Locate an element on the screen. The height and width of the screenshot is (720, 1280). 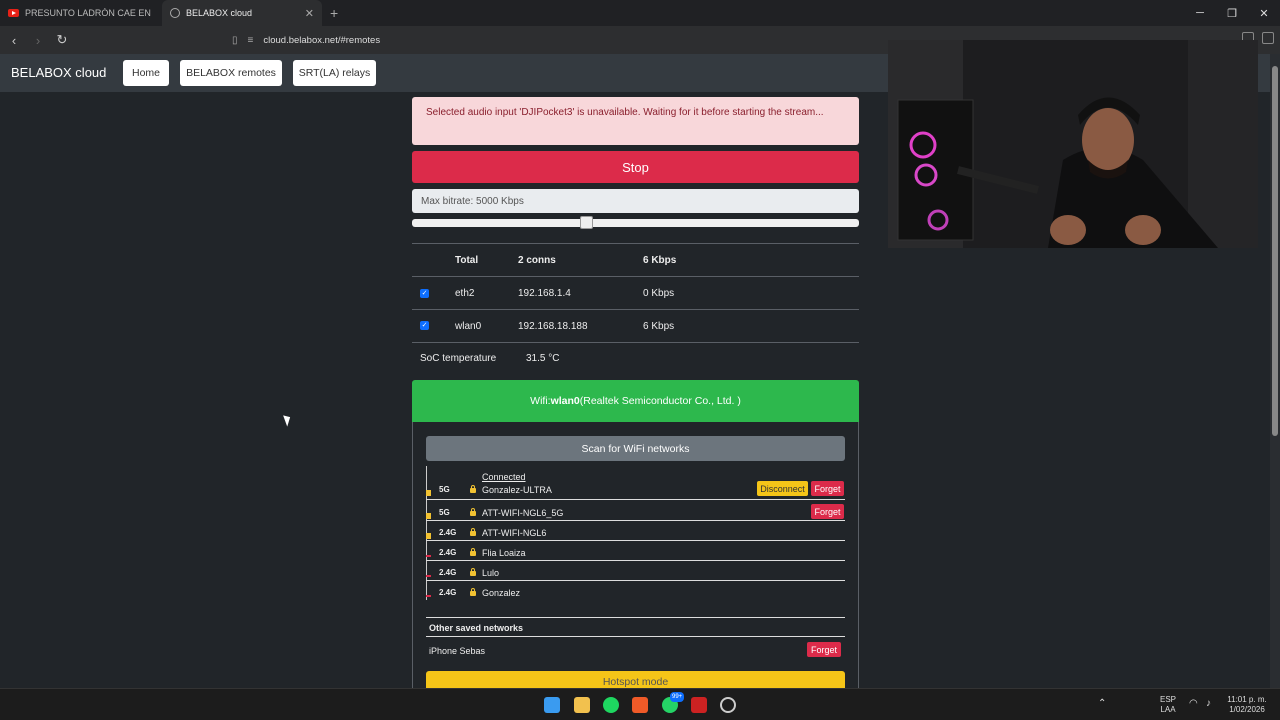
tab-title: PRESUNTO LADRÓN CAE EN FLAG is located at coordinates (89, 13).